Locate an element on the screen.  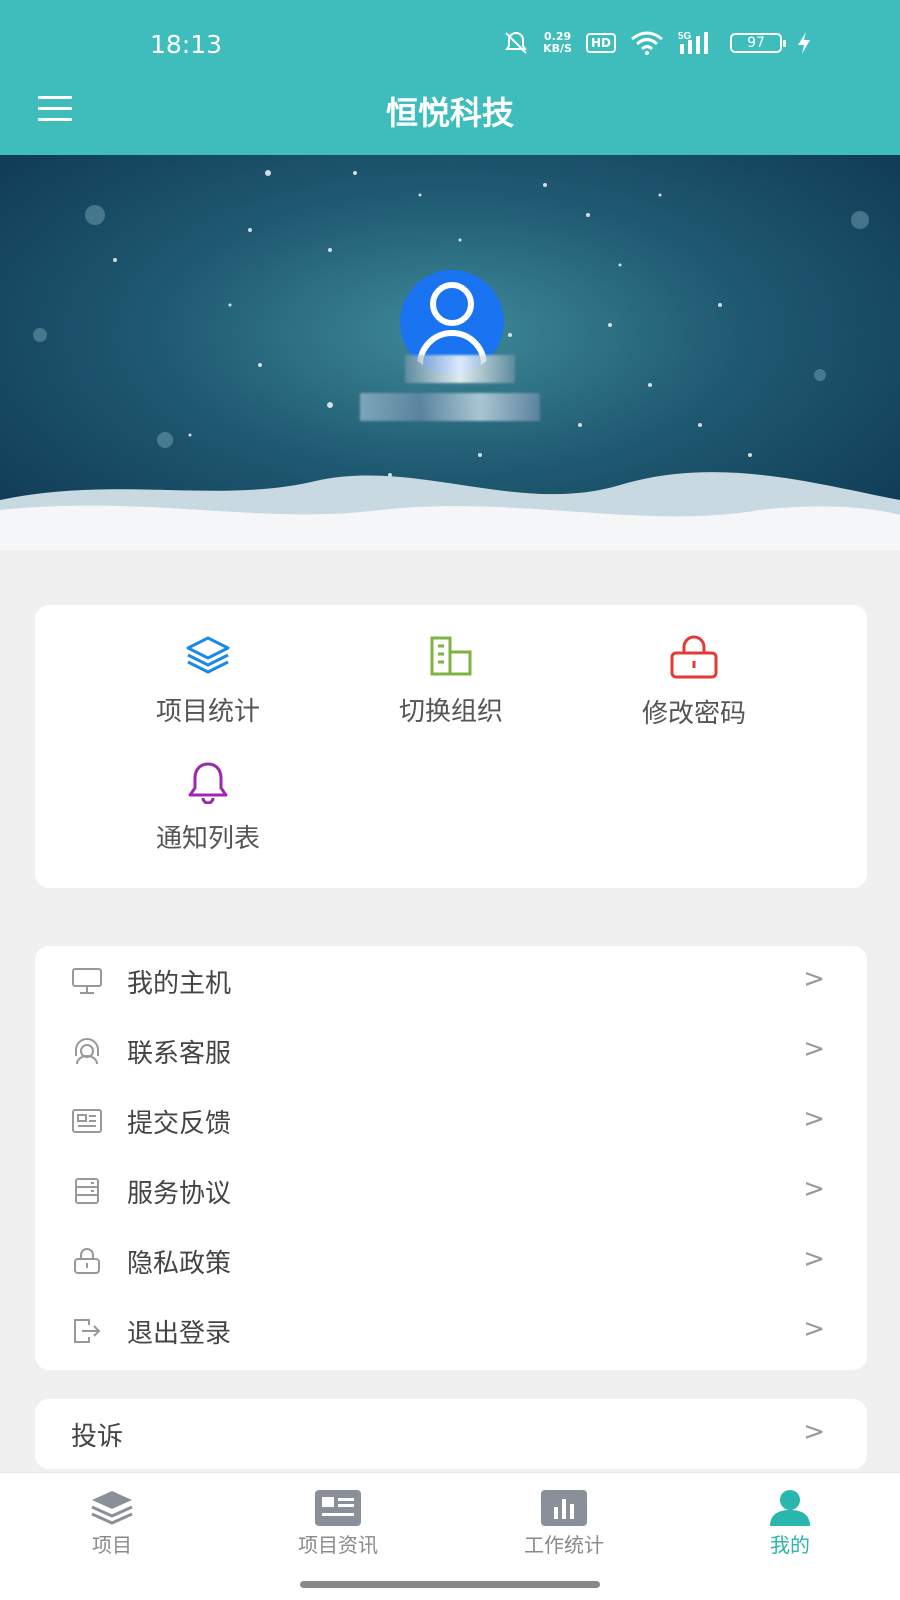
list-item-label: 我的主机 is located at coordinates (179, 984).